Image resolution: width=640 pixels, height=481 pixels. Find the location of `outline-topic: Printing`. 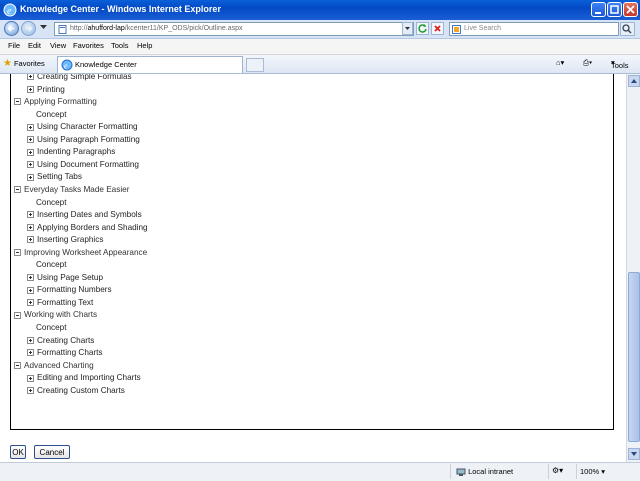

outline-topic: Printing is located at coordinates (46, 89).